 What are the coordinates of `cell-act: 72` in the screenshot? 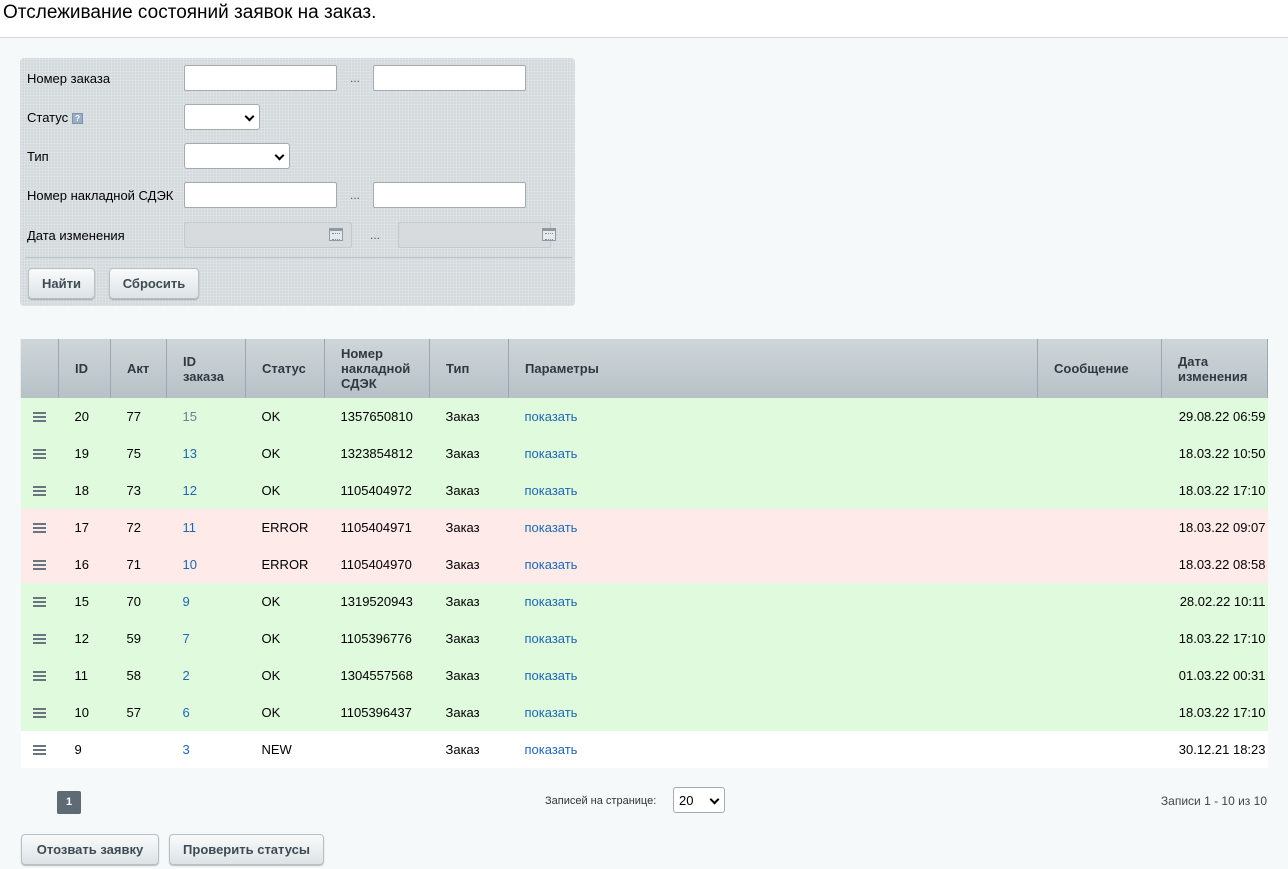 It's located at (138, 527).